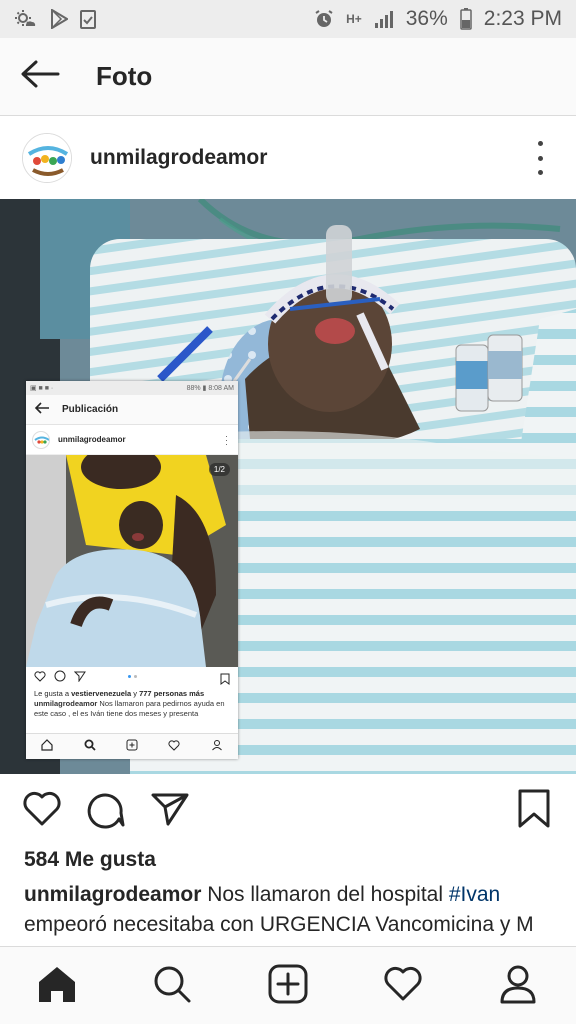 This screenshot has width=576, height=1024. What do you see at coordinates (466, 19) in the screenshot?
I see `battery-icon` at bounding box center [466, 19].